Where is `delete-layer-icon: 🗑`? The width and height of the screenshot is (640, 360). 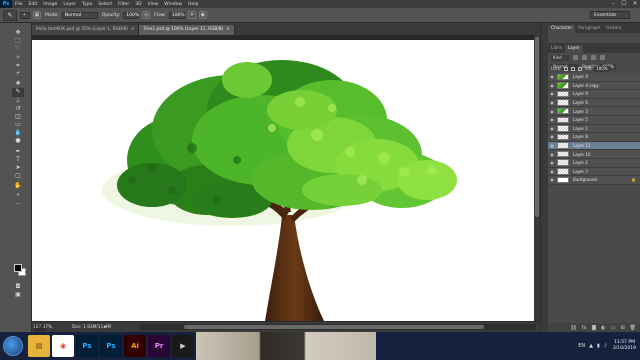
delete-layer-icon: 🗑 is located at coordinates (633, 328).